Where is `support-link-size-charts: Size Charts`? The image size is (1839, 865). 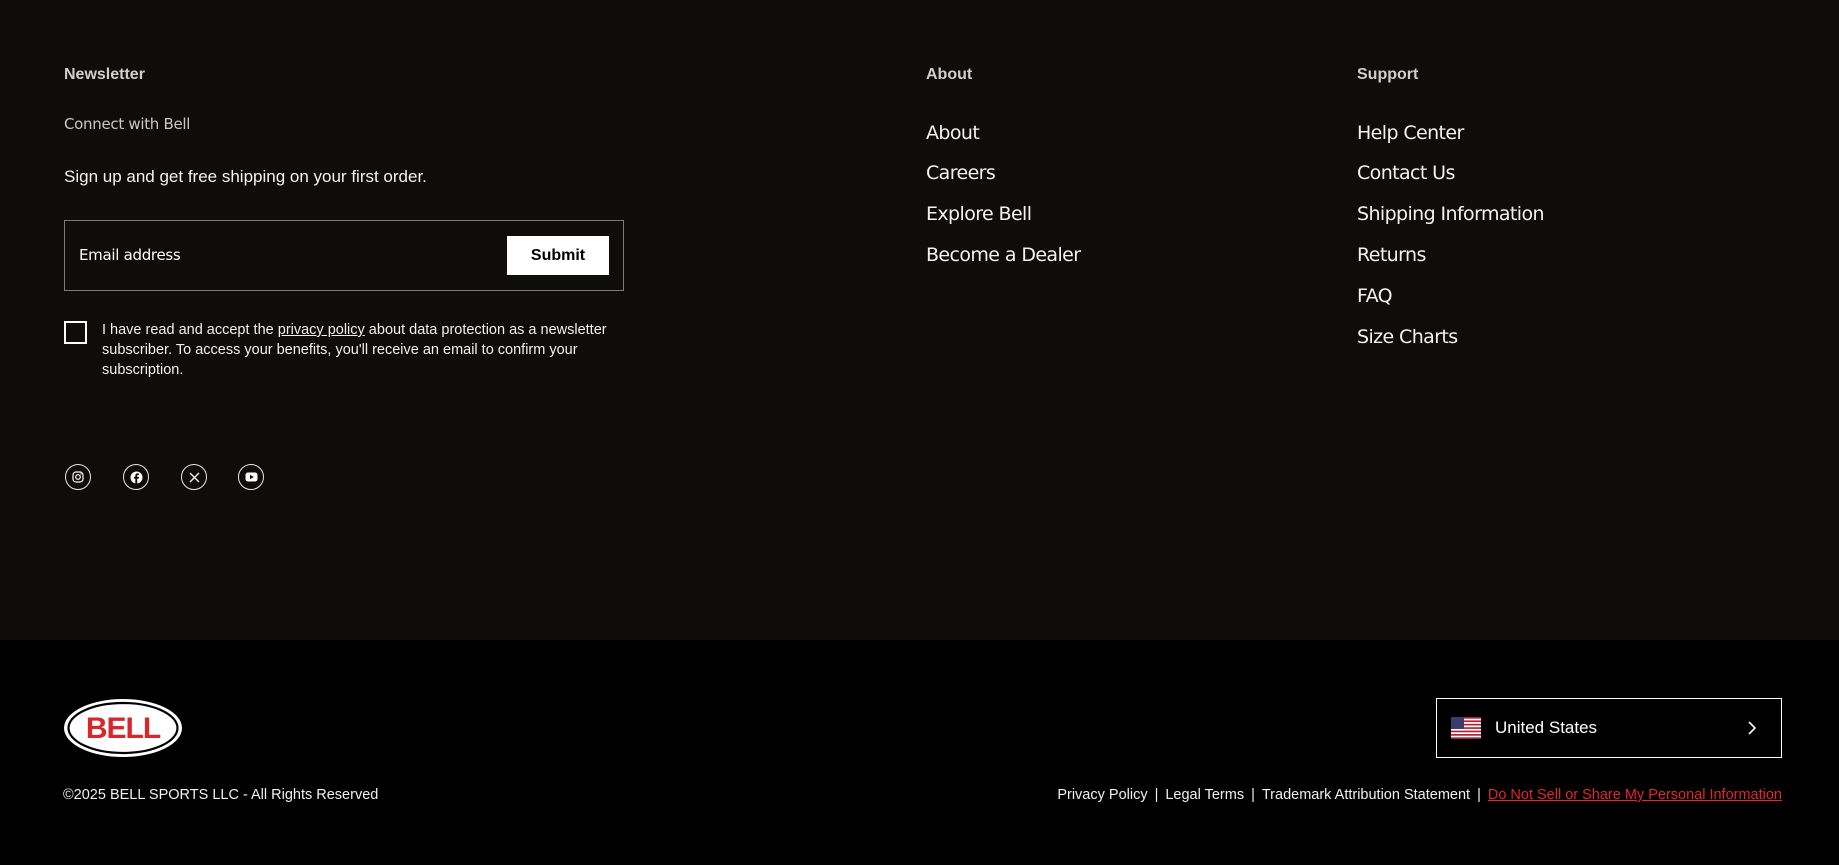
support-link-size-charts: Size Charts is located at coordinates (1407, 337).